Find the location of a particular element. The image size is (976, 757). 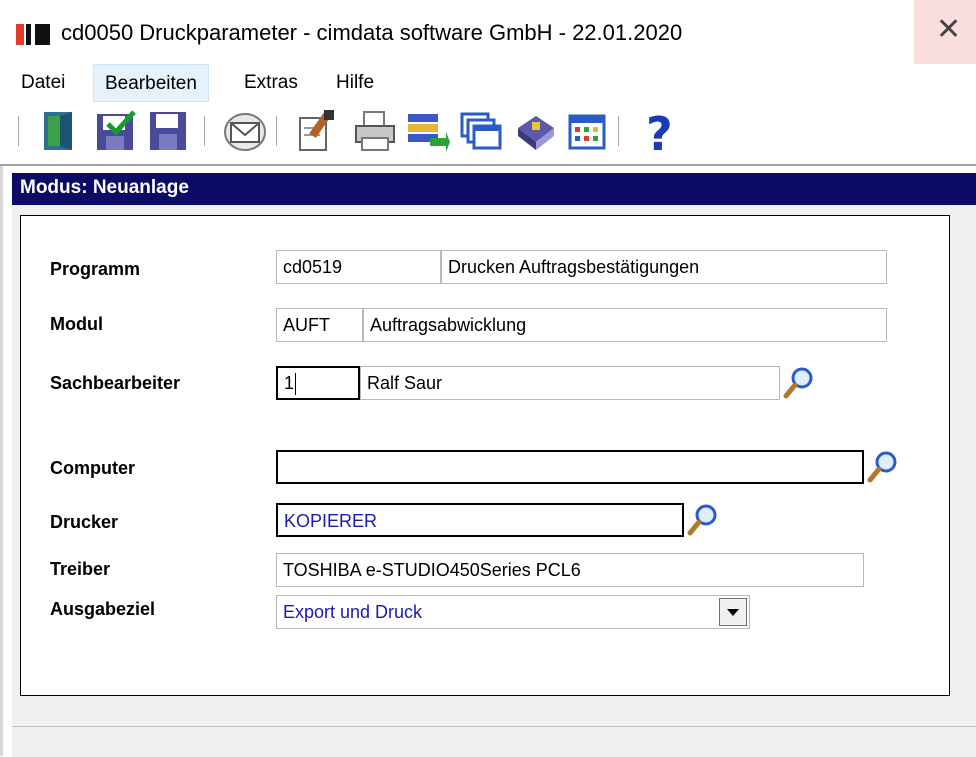

computer-label: Computer is located at coordinates (92, 468).